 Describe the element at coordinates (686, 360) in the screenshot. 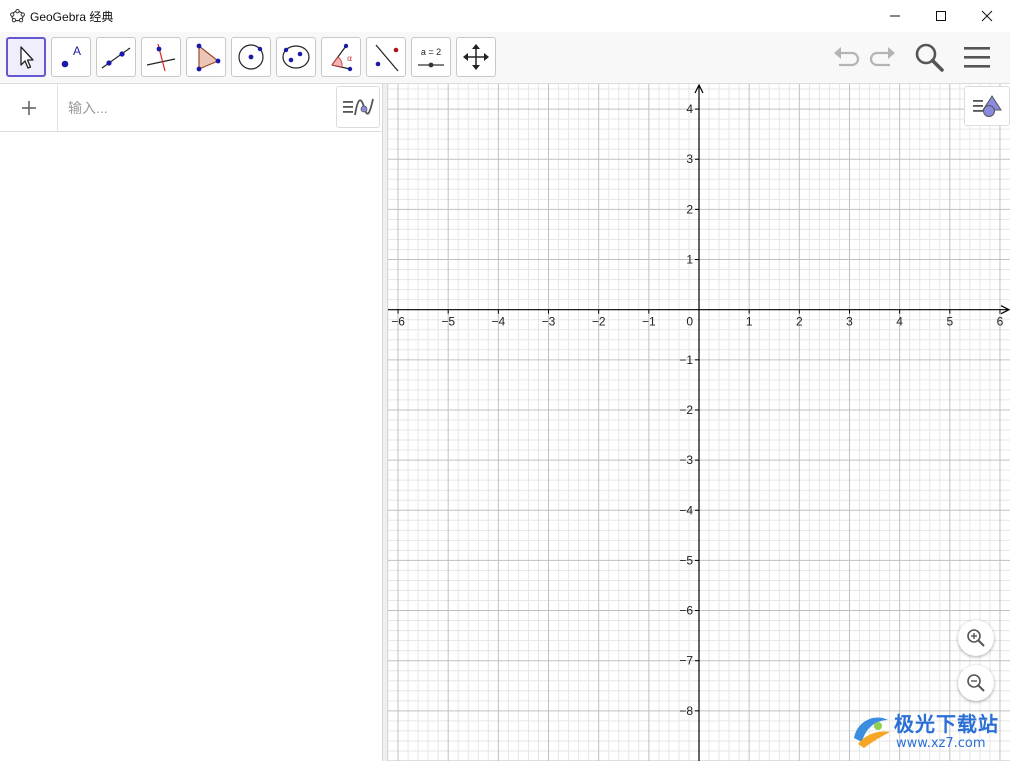

I see `y-tick-label: −1` at that location.